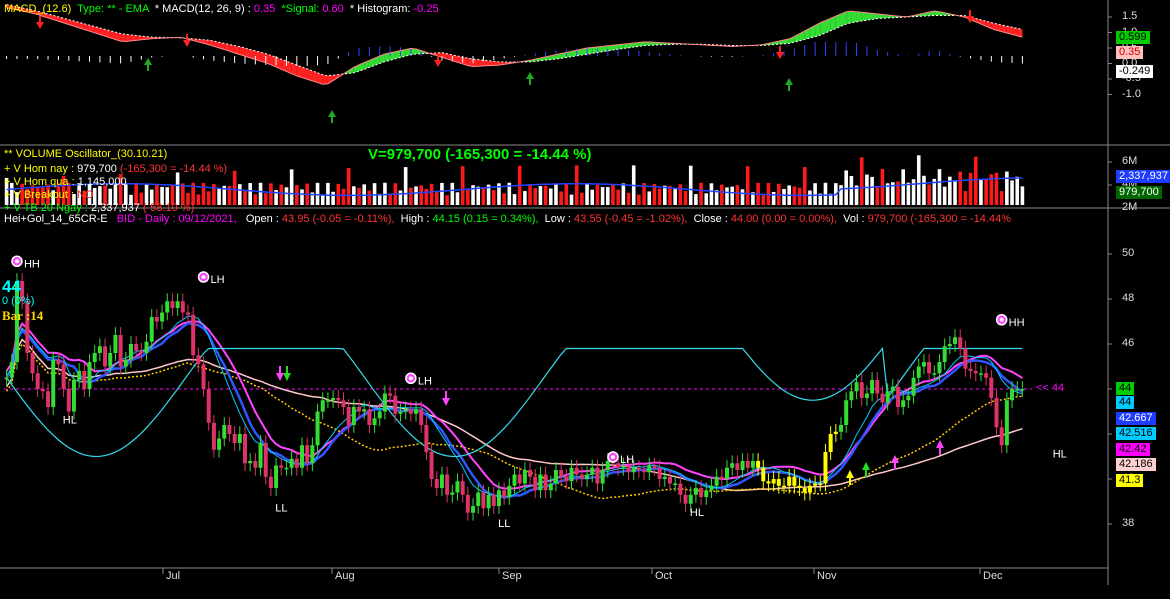 The height and width of the screenshot is (599, 1170). I want to click on macd-header-part: *Signal:, so click(299, 9).